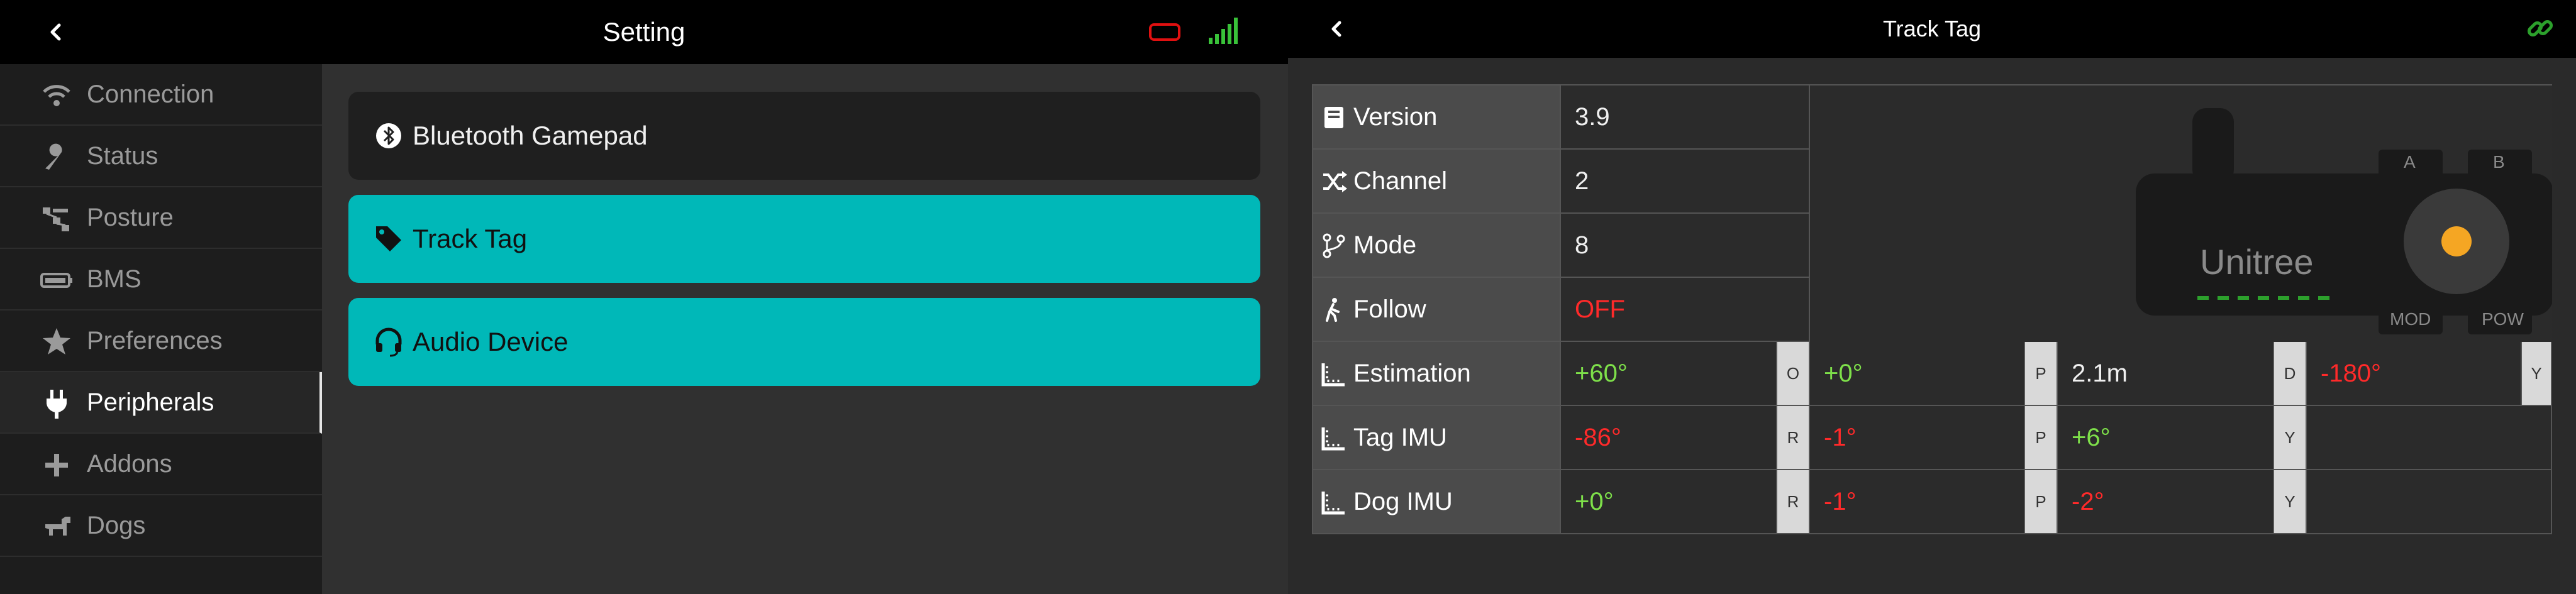 This screenshot has height=594, width=2576. Describe the element at coordinates (1334, 117) in the screenshot. I see `book-icon` at that location.